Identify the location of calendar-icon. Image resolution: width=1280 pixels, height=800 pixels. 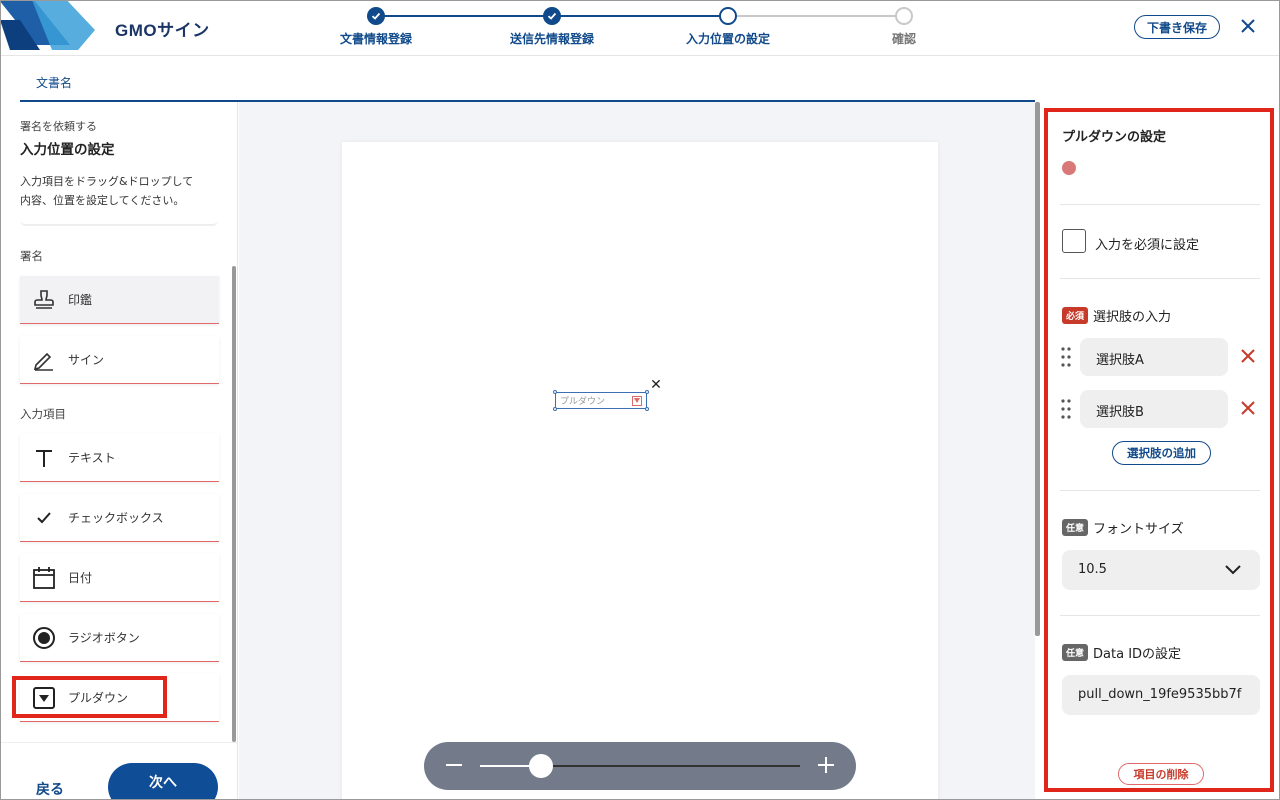
(44, 578).